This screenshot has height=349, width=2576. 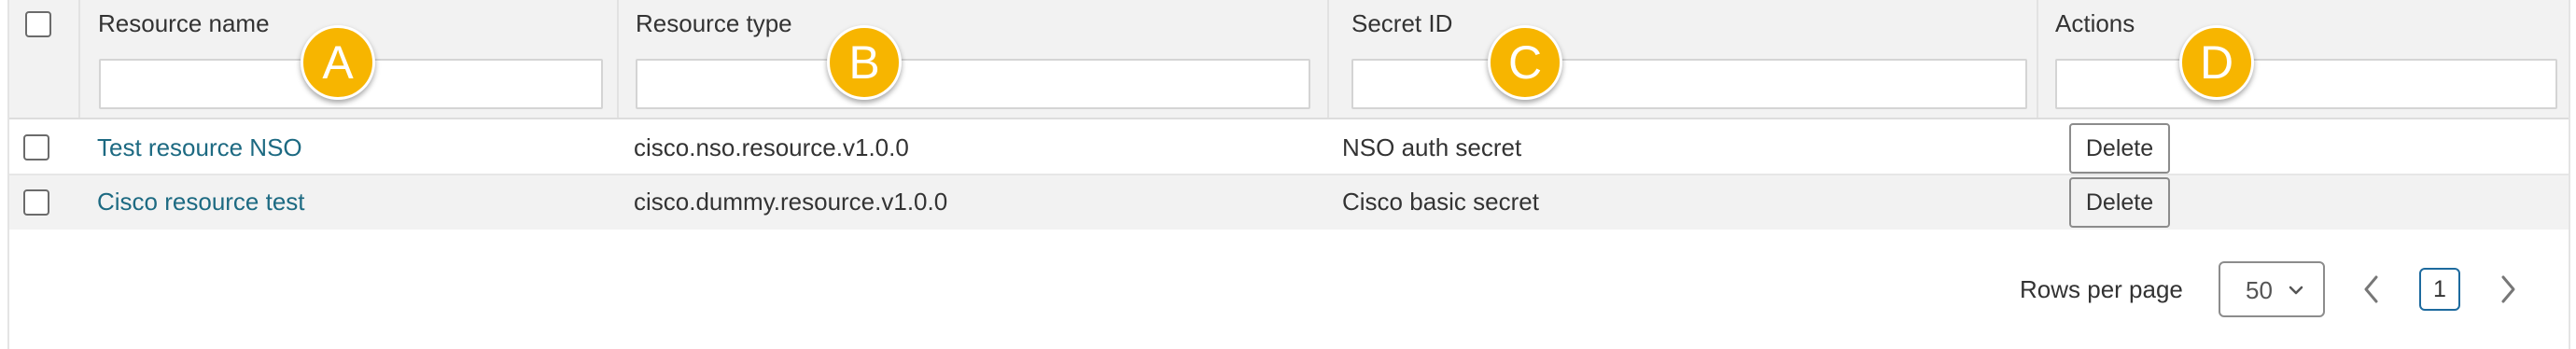 What do you see at coordinates (184, 23) in the screenshot?
I see `header-label-resource-name: Resource name` at bounding box center [184, 23].